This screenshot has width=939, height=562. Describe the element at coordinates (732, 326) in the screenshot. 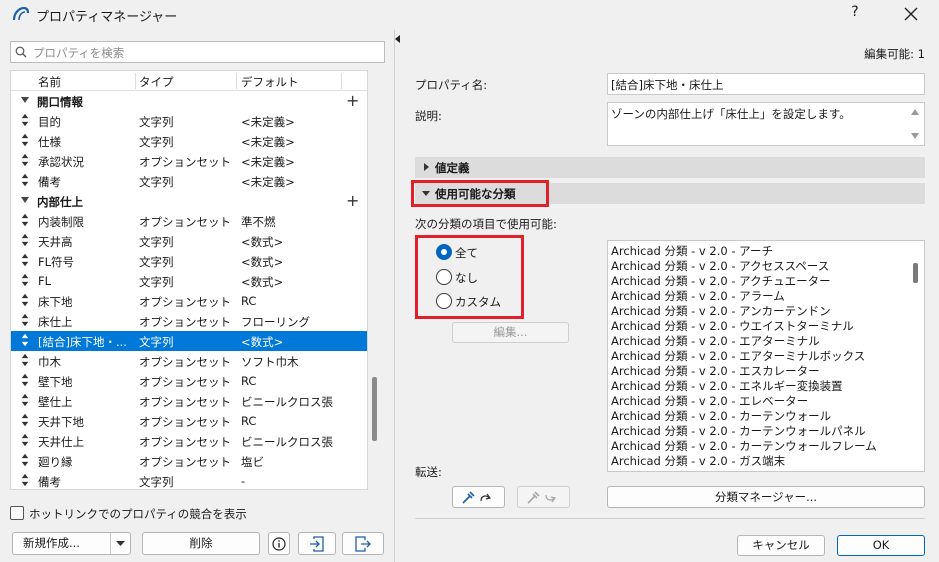

I see `classification-item: Archicad 分類 - v 2.0 - ウエイストターミナル` at that location.